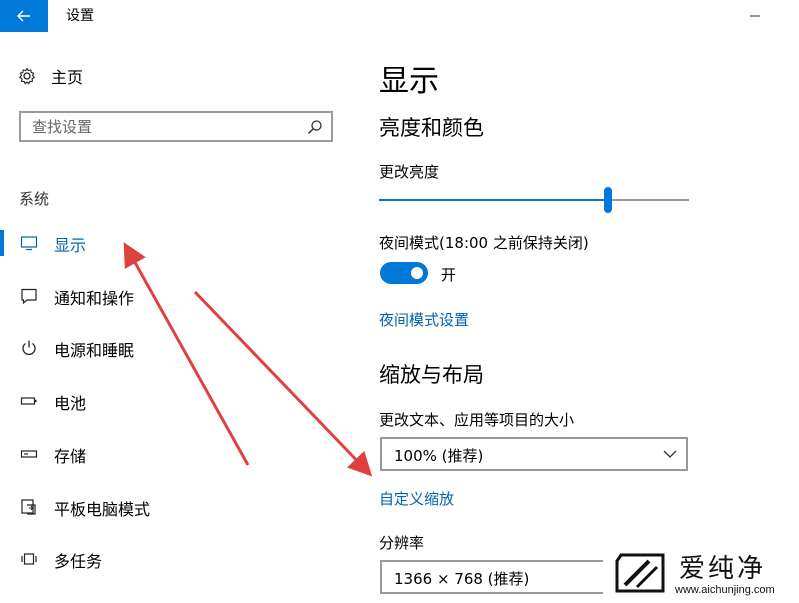 The width and height of the screenshot is (799, 603). Describe the element at coordinates (409, 172) in the screenshot. I see `brightness-label: 更改亮度` at that location.